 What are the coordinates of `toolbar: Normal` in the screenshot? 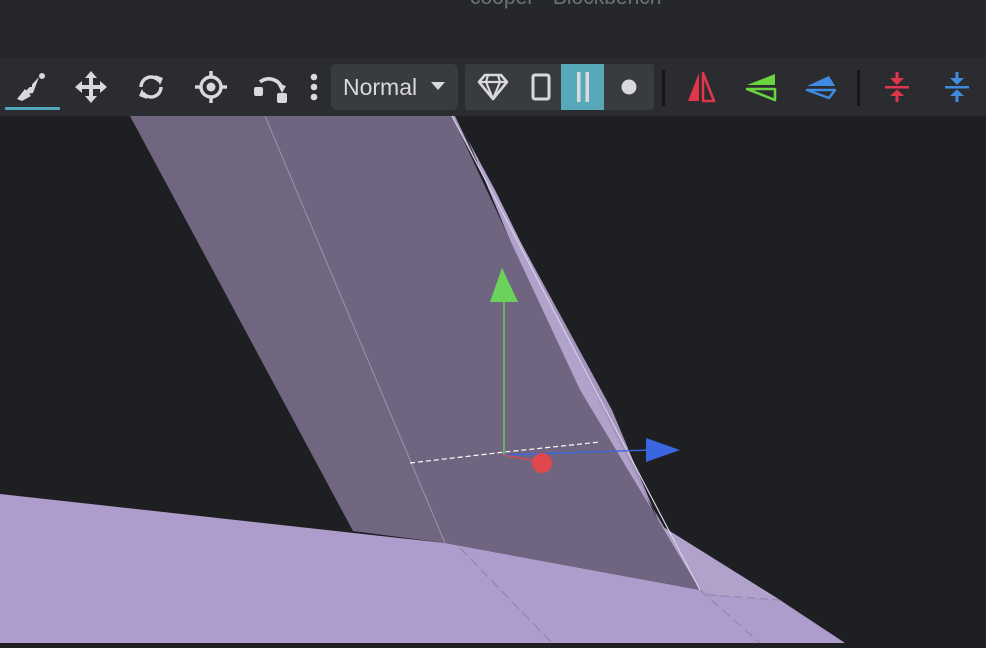 It's located at (493, 87).